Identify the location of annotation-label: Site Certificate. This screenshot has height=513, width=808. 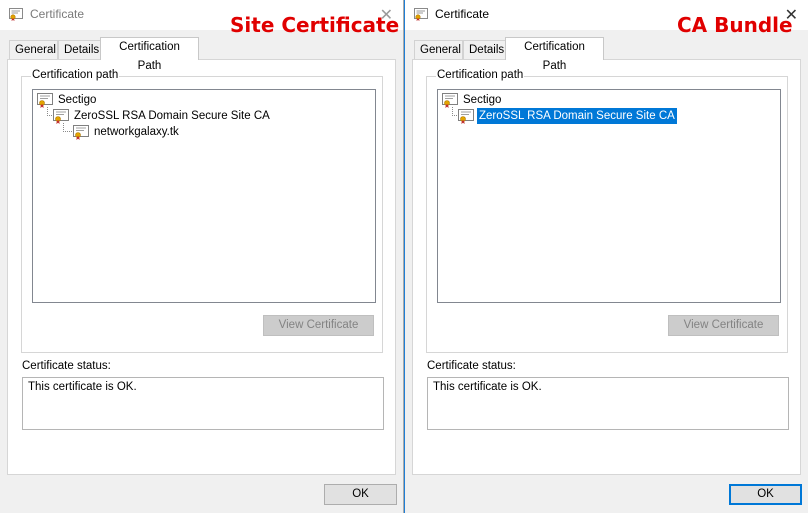
(315, 25).